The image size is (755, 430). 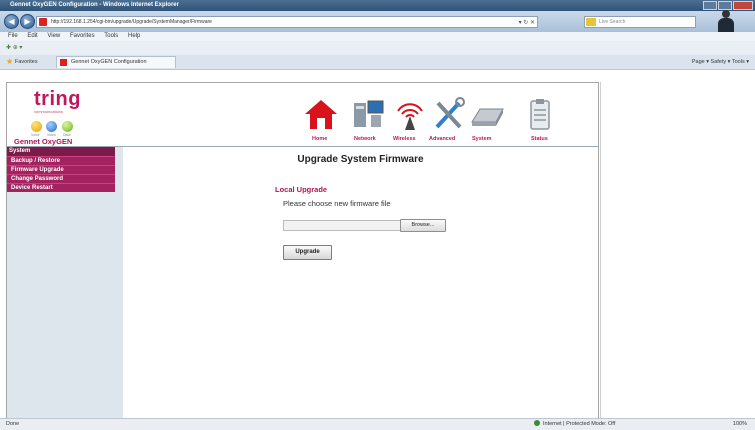 What do you see at coordinates (26, 62) in the screenshot?
I see `favorites-label: Favorites` at bounding box center [26, 62].